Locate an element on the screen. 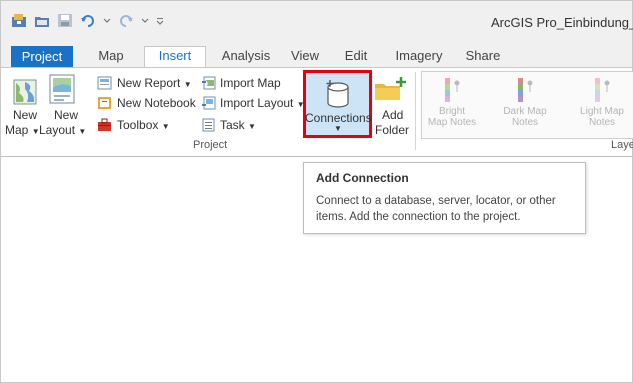 This screenshot has height=383, width=633. light-map-notes-item: Light Map Notes is located at coordinates (602, 104).